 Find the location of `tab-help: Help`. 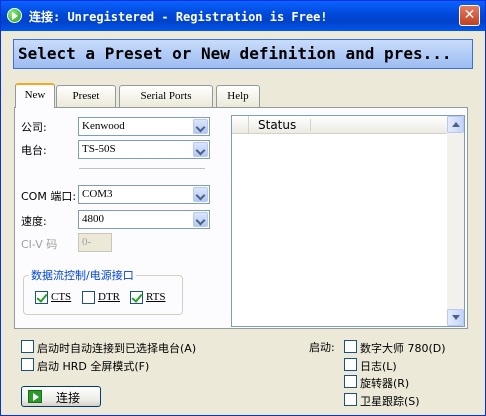

tab-help: Help is located at coordinates (238, 96).